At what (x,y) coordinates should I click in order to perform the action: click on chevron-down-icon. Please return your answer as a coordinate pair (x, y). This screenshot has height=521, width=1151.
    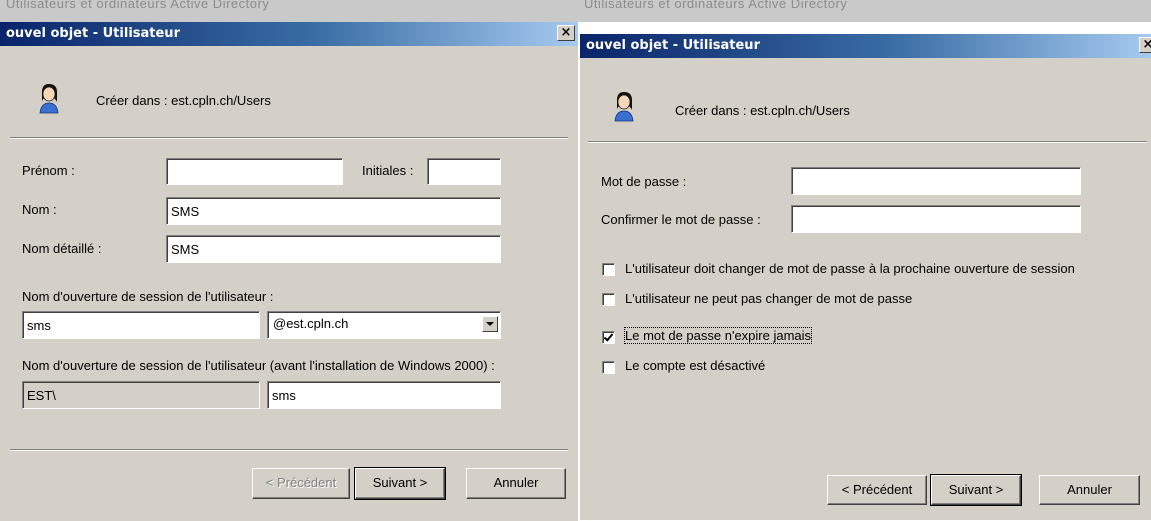
    Looking at the image, I should click on (490, 324).